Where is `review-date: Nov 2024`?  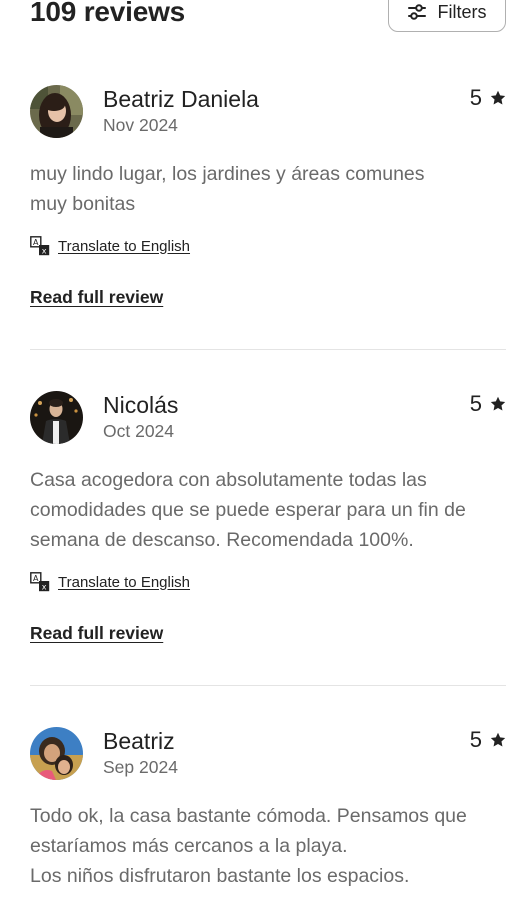 review-date: Nov 2024 is located at coordinates (140, 125).